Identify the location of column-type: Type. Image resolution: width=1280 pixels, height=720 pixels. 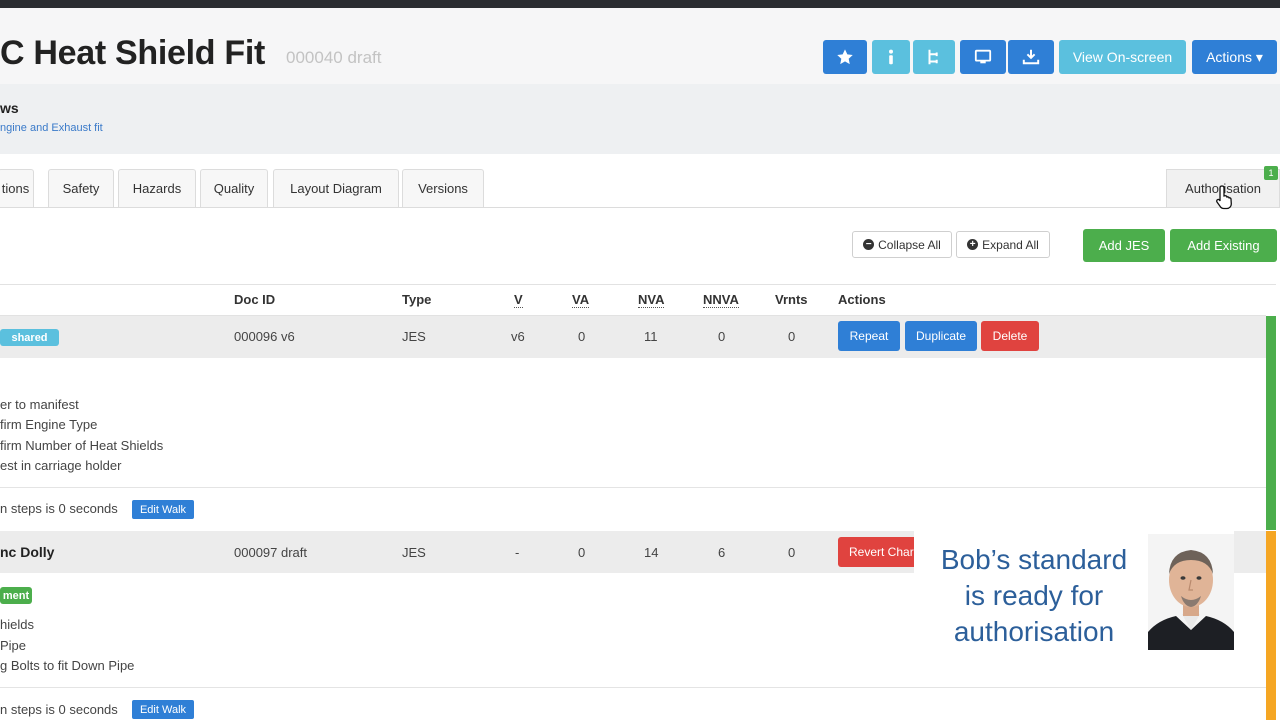
(417, 299).